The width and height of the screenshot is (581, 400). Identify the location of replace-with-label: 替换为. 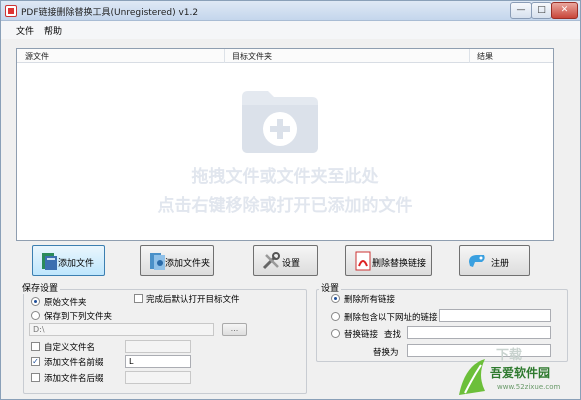
(386, 353).